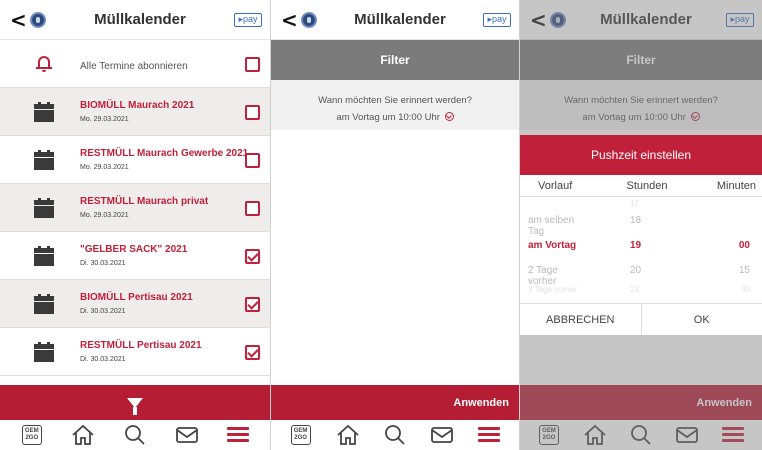 This screenshot has width=762, height=450. Describe the element at coordinates (641, 203) in the screenshot. I see `picker-row: 17` at that location.